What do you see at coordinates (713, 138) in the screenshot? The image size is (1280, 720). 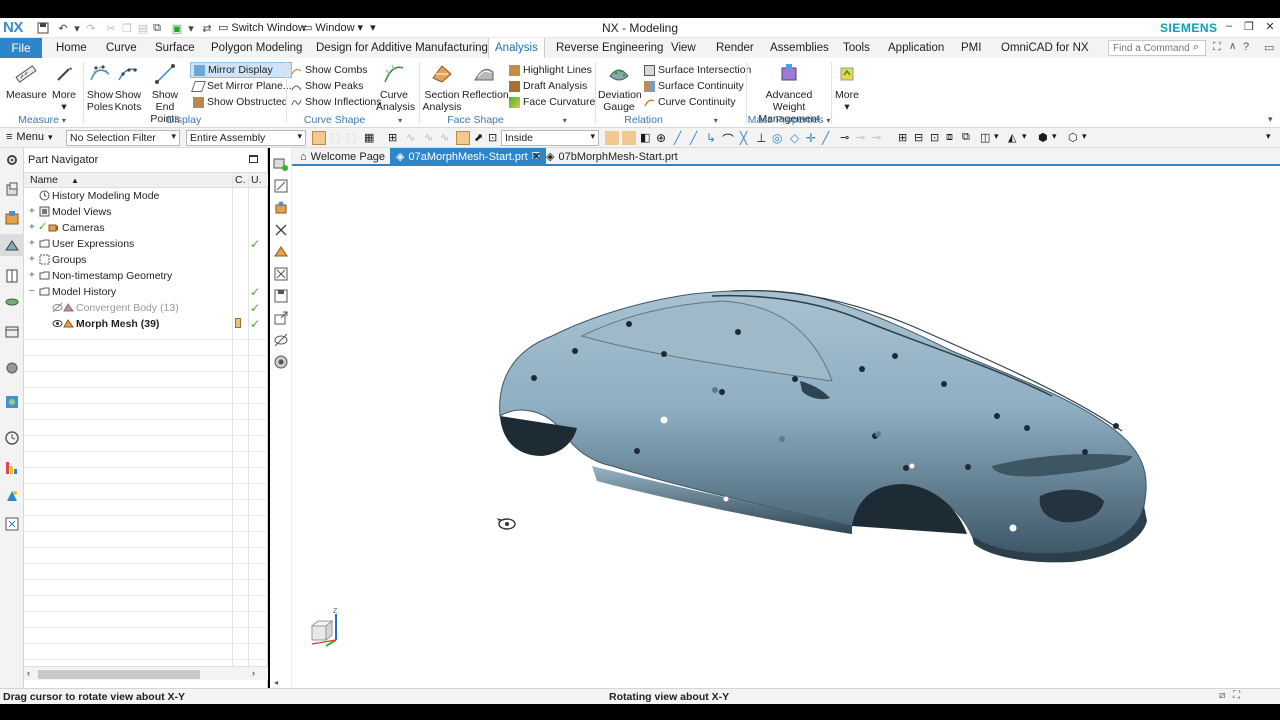 I see `snap-curve-icon: ↳` at bounding box center [713, 138].